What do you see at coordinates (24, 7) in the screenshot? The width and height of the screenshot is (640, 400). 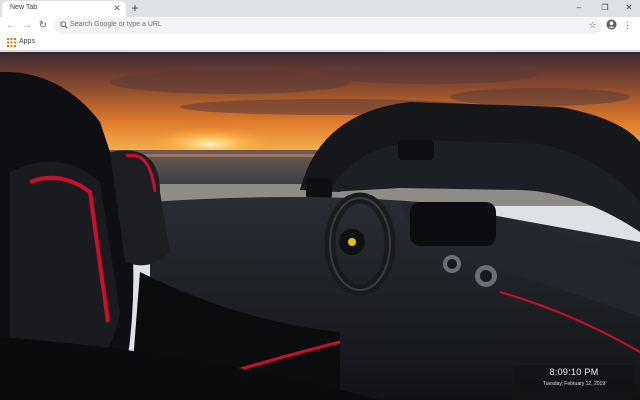 I see `tab-title: New Tab` at bounding box center [24, 7].